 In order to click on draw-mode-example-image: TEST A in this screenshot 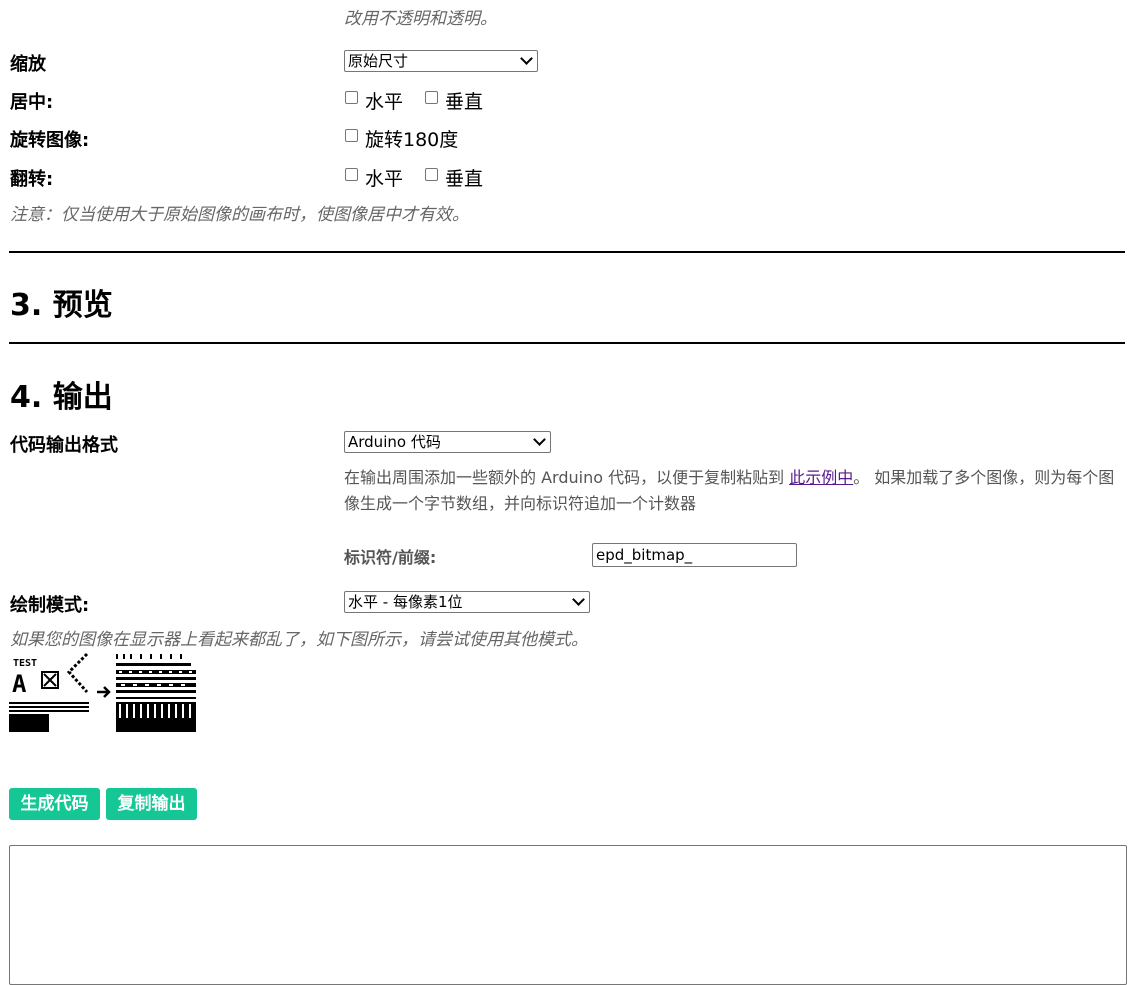, I will do `click(104, 693)`.